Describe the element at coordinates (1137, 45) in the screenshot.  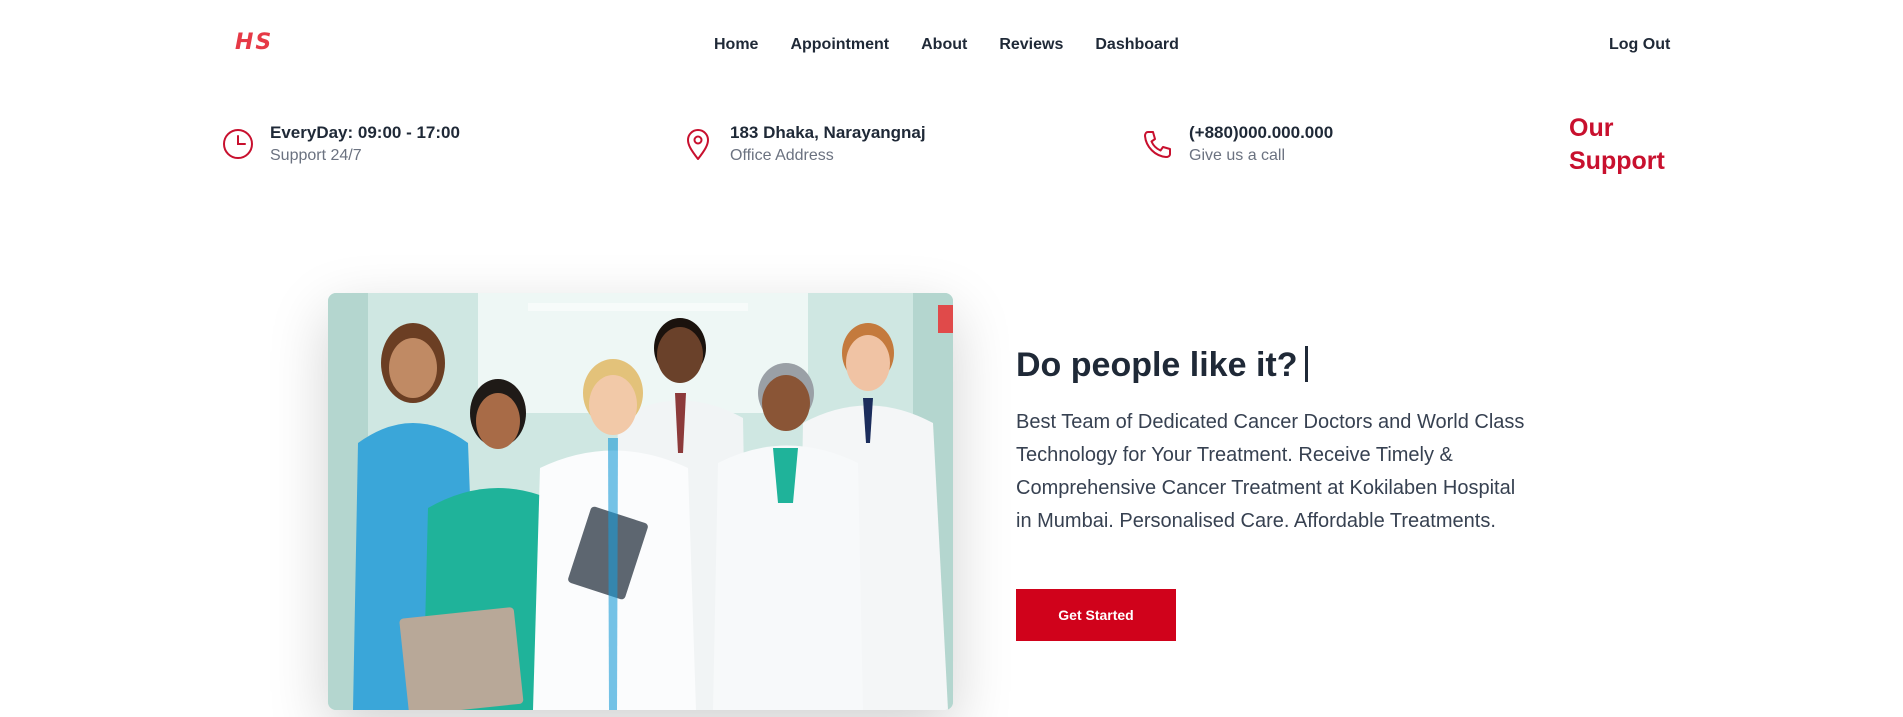
I see `nav-link-dashboard: Dashboard` at that location.